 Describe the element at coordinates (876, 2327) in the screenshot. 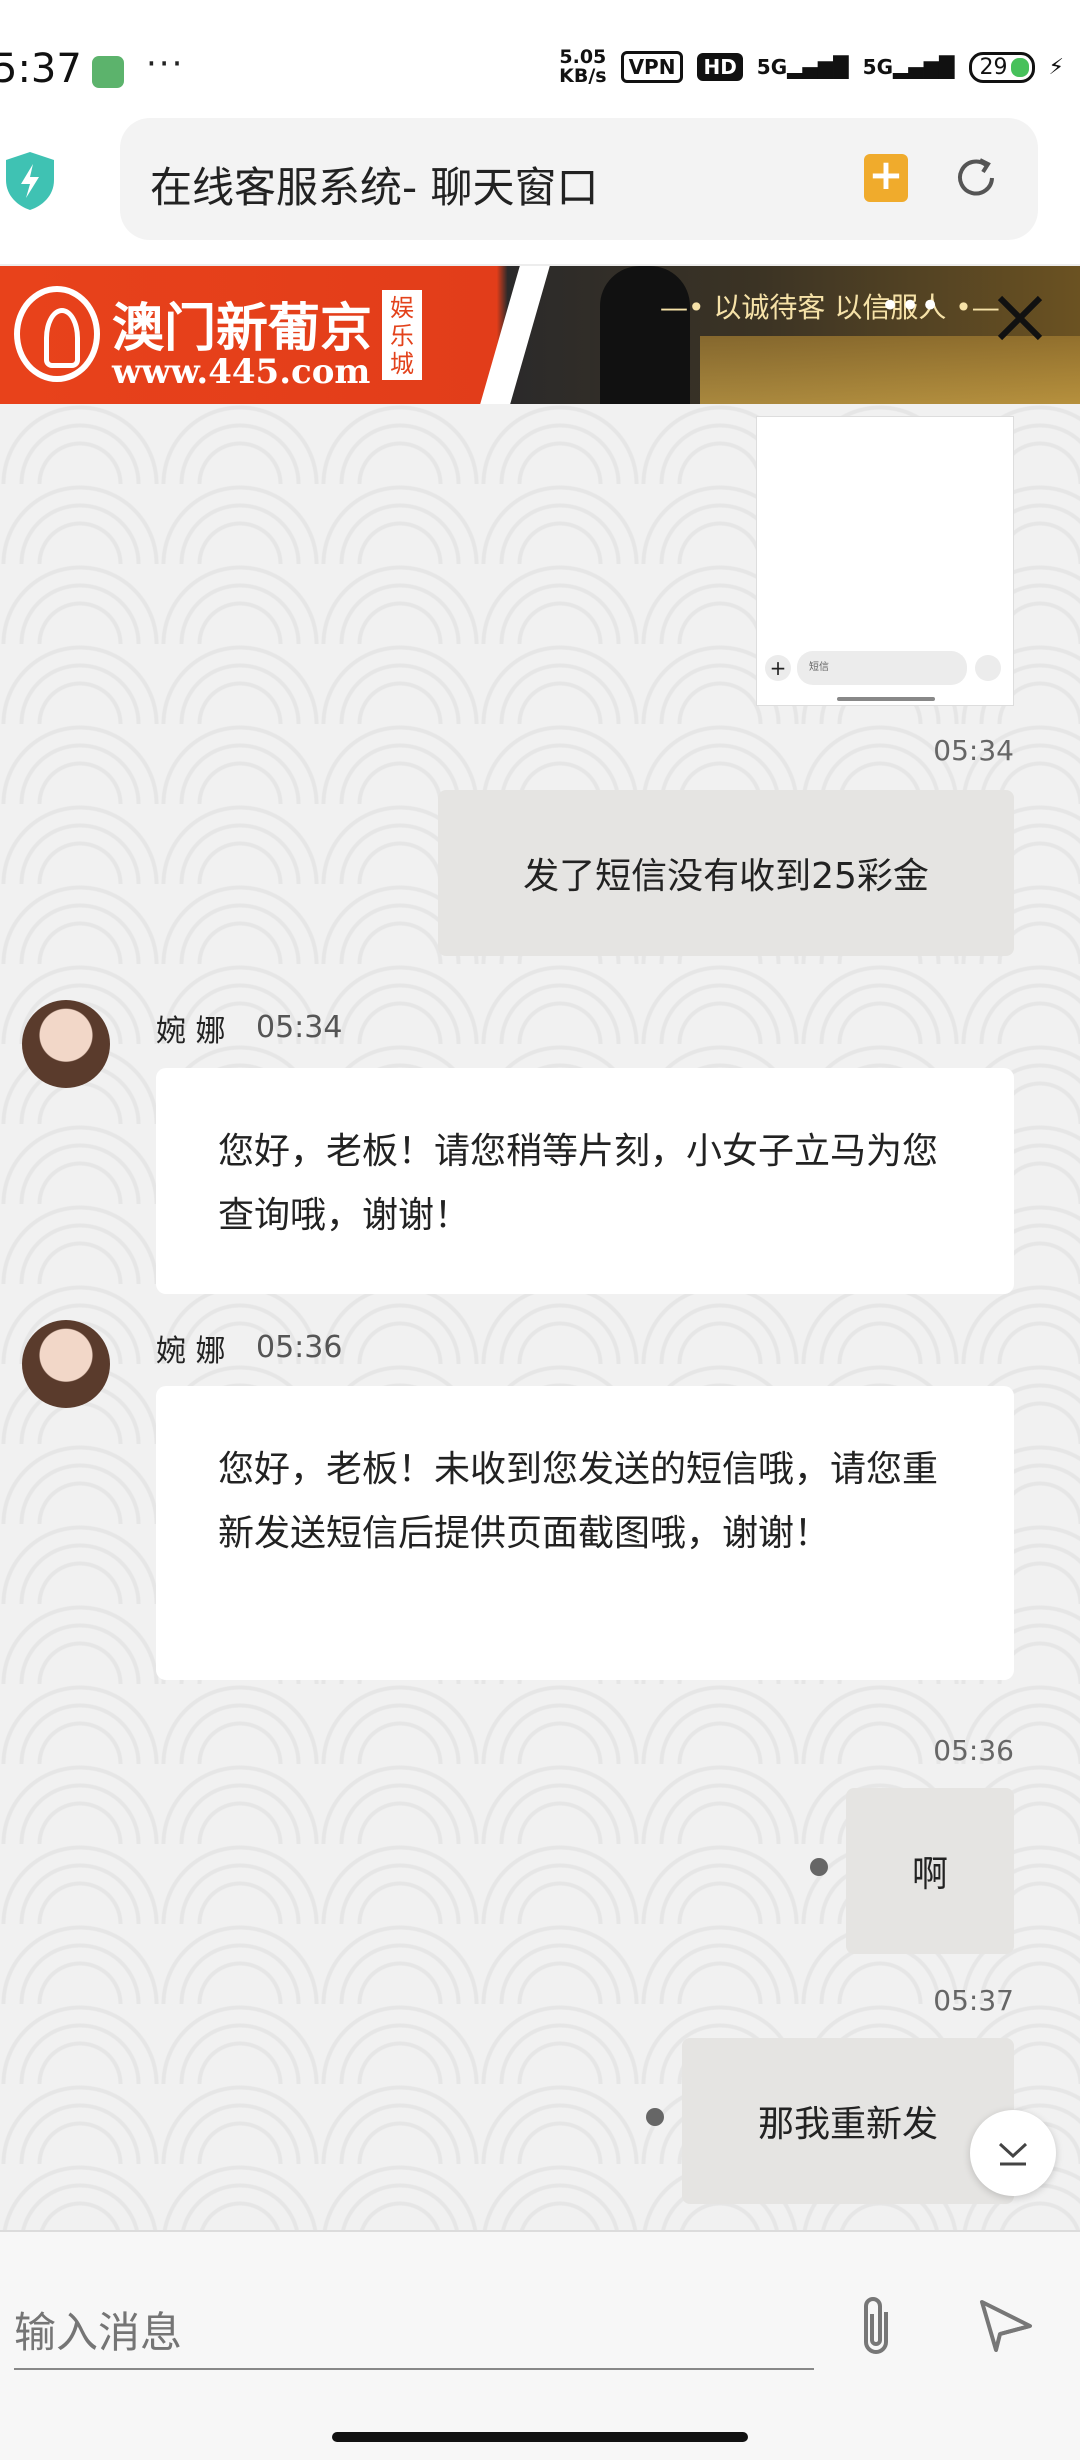

I see `paperclip-icon` at that location.